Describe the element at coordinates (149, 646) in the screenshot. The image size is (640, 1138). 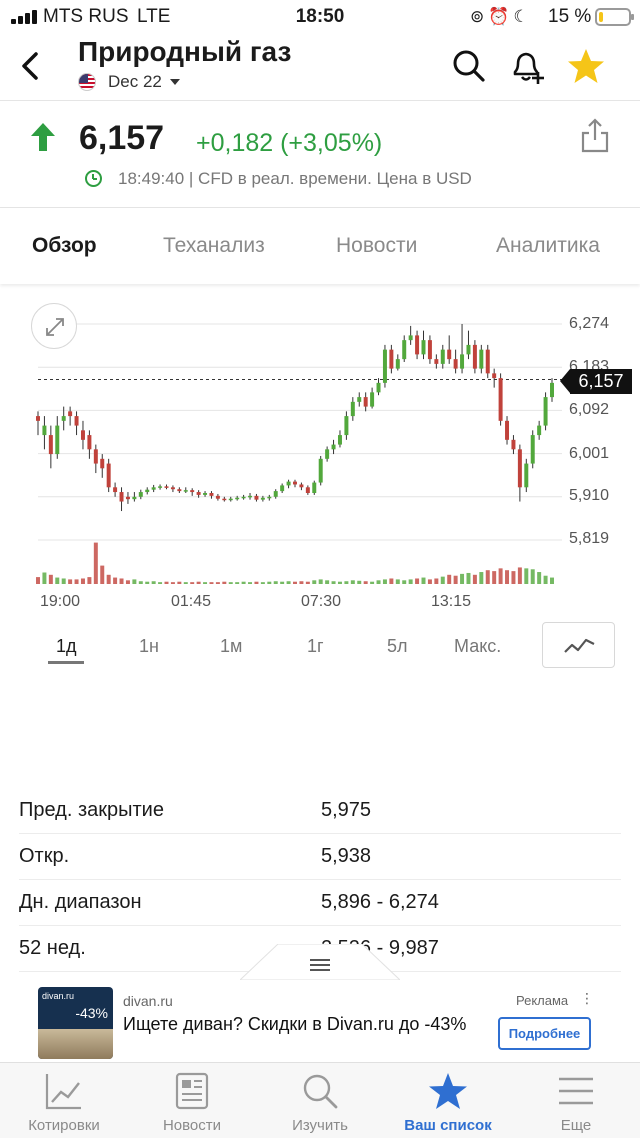
I see `period-1w: 1н` at that location.